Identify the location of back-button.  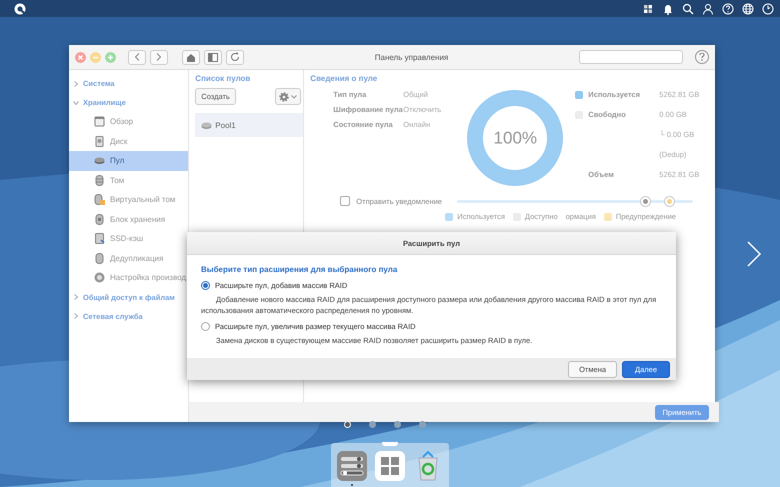
(137, 57).